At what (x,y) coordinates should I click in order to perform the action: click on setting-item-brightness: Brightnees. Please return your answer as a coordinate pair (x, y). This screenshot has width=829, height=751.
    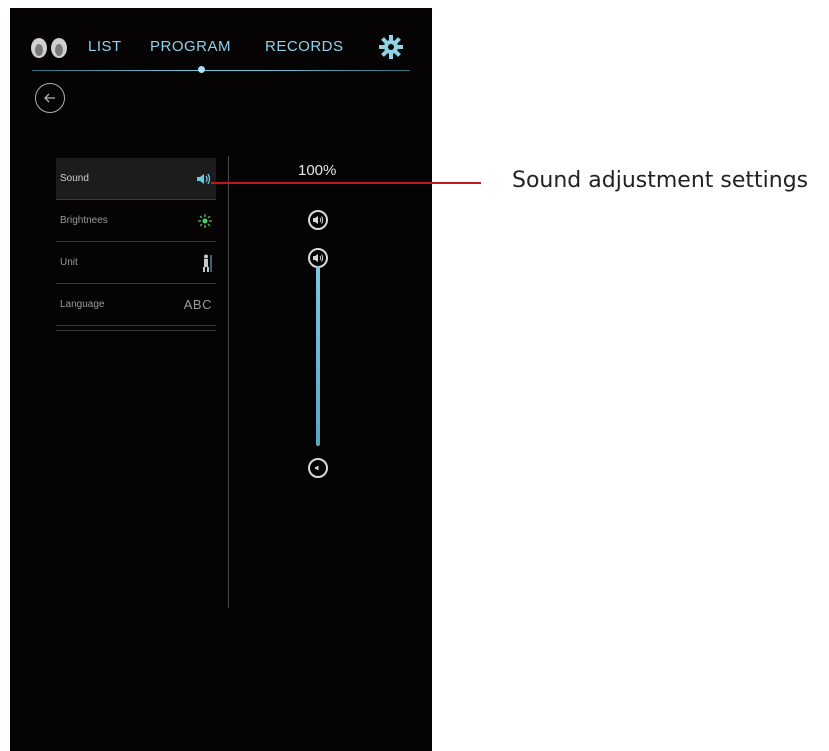
    Looking at the image, I should click on (136, 221).